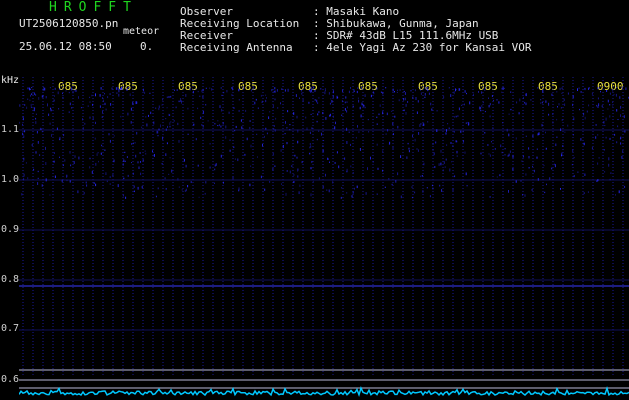  I want to click on y-tick-label: 0.8, so click(10, 279).